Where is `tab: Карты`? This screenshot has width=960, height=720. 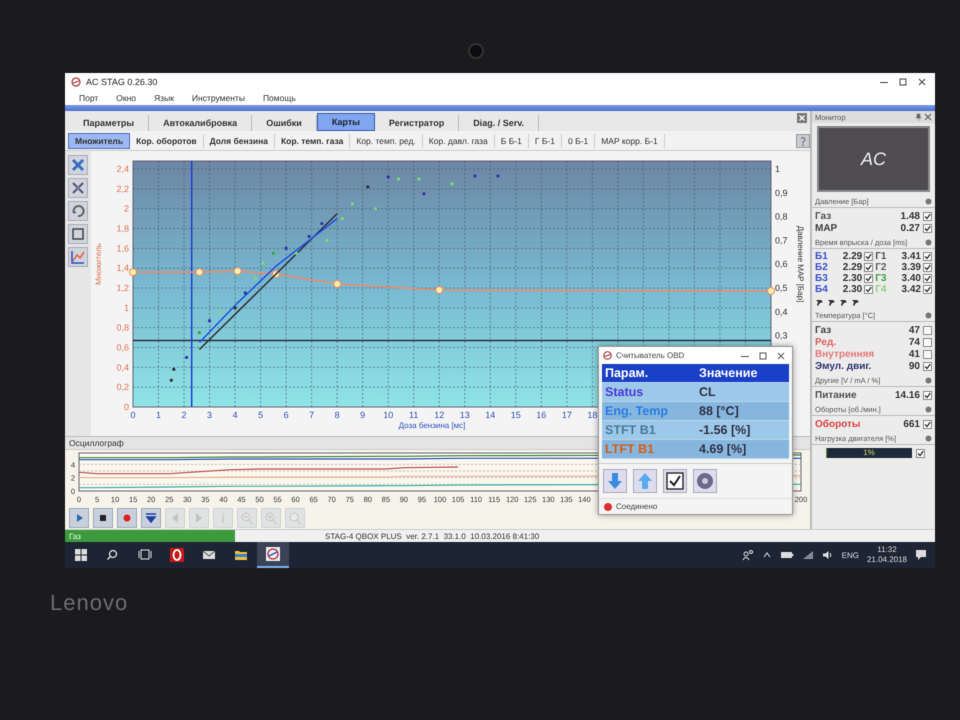 tab: Карты is located at coordinates (345, 122).